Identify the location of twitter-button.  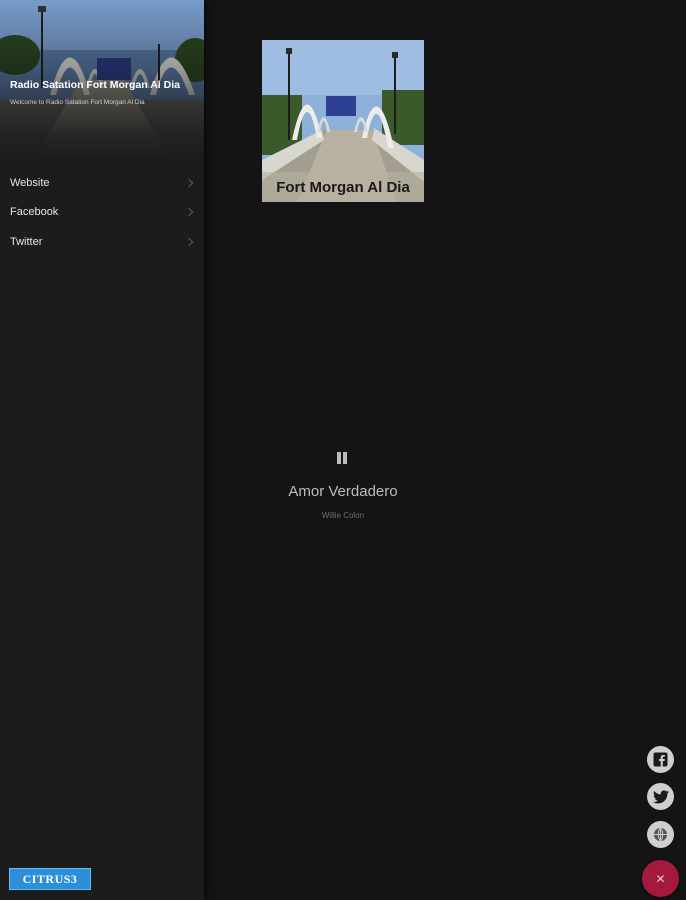
(660, 796).